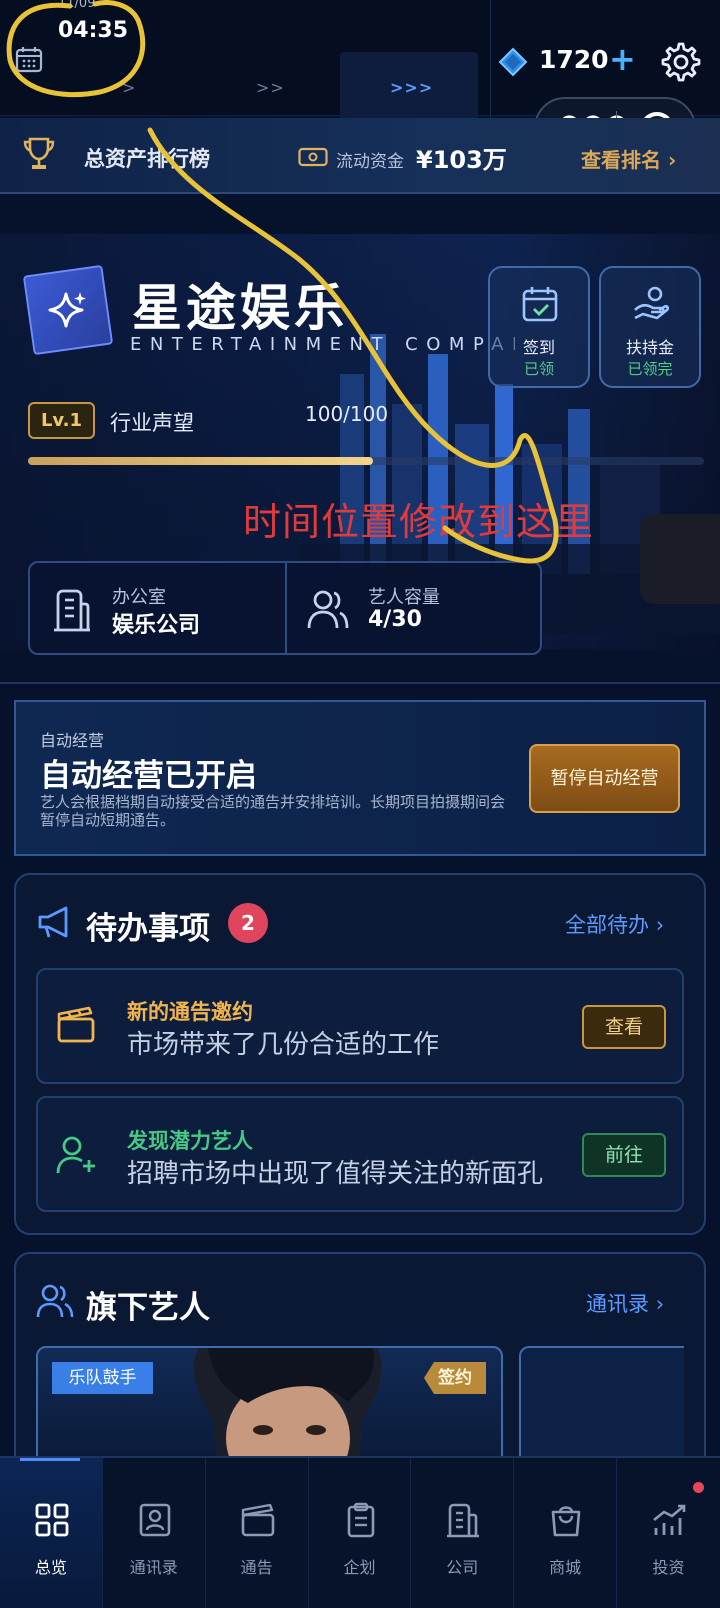 This screenshot has width=720, height=1608. I want to click on support-fund-label: 扶持金, so click(649, 347).